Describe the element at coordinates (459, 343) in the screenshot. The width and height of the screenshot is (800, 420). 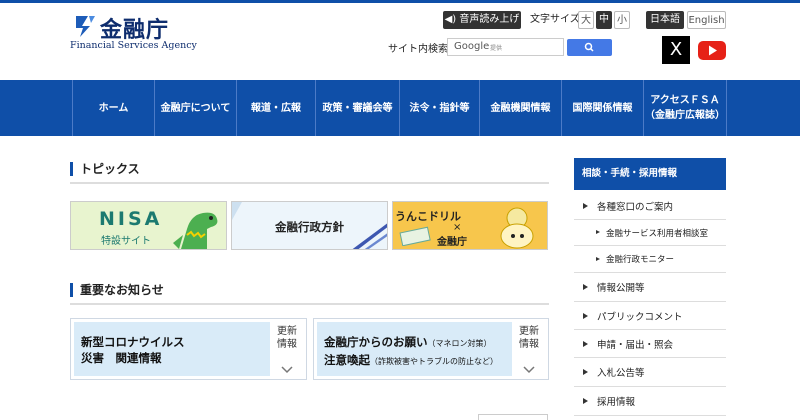
I see `notice-line1-note: （マネロン対策）` at that location.